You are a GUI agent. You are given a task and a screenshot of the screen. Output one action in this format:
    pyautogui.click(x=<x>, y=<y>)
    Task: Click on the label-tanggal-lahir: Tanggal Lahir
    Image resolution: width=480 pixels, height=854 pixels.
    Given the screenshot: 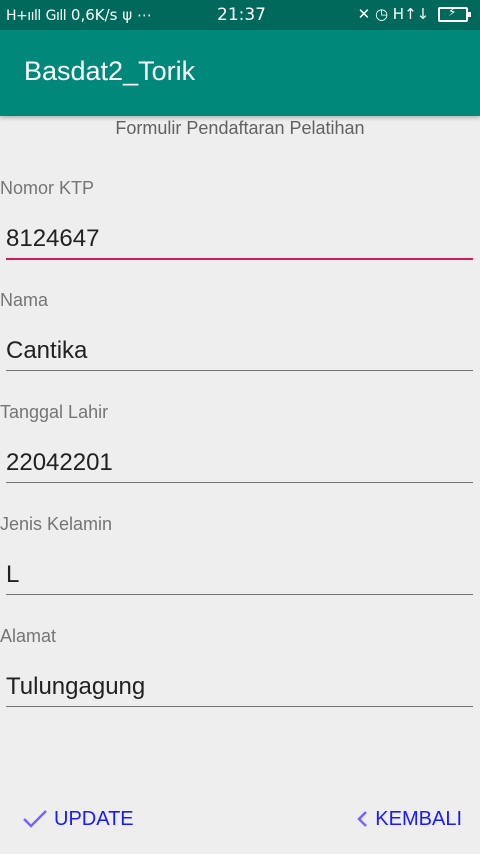 What is the action you would take?
    pyautogui.click(x=54, y=412)
    